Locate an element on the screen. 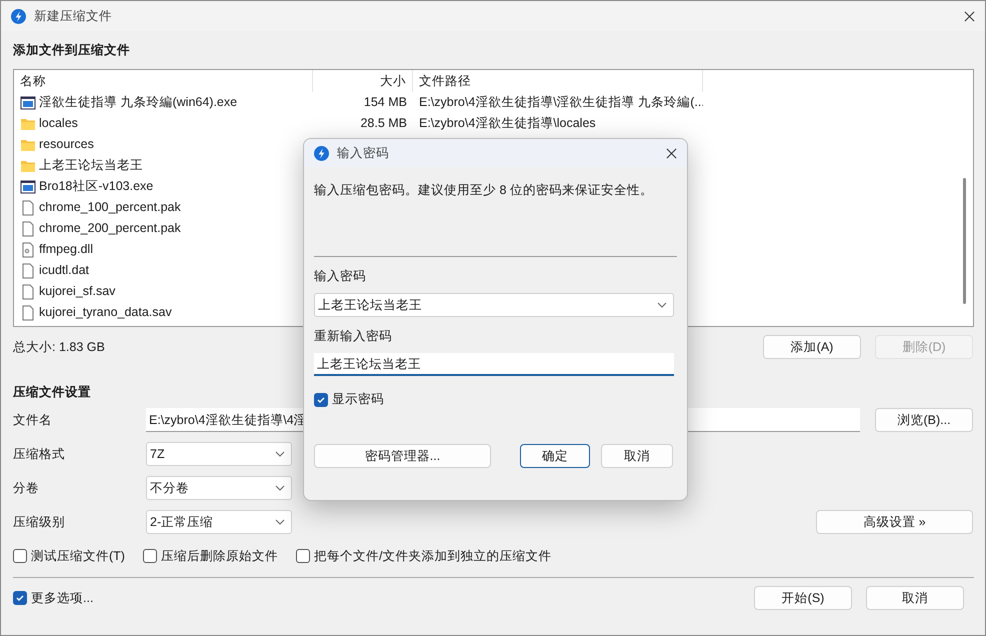 This screenshot has height=636, width=986. field-label: 重新输入密码 is located at coordinates (353, 336).